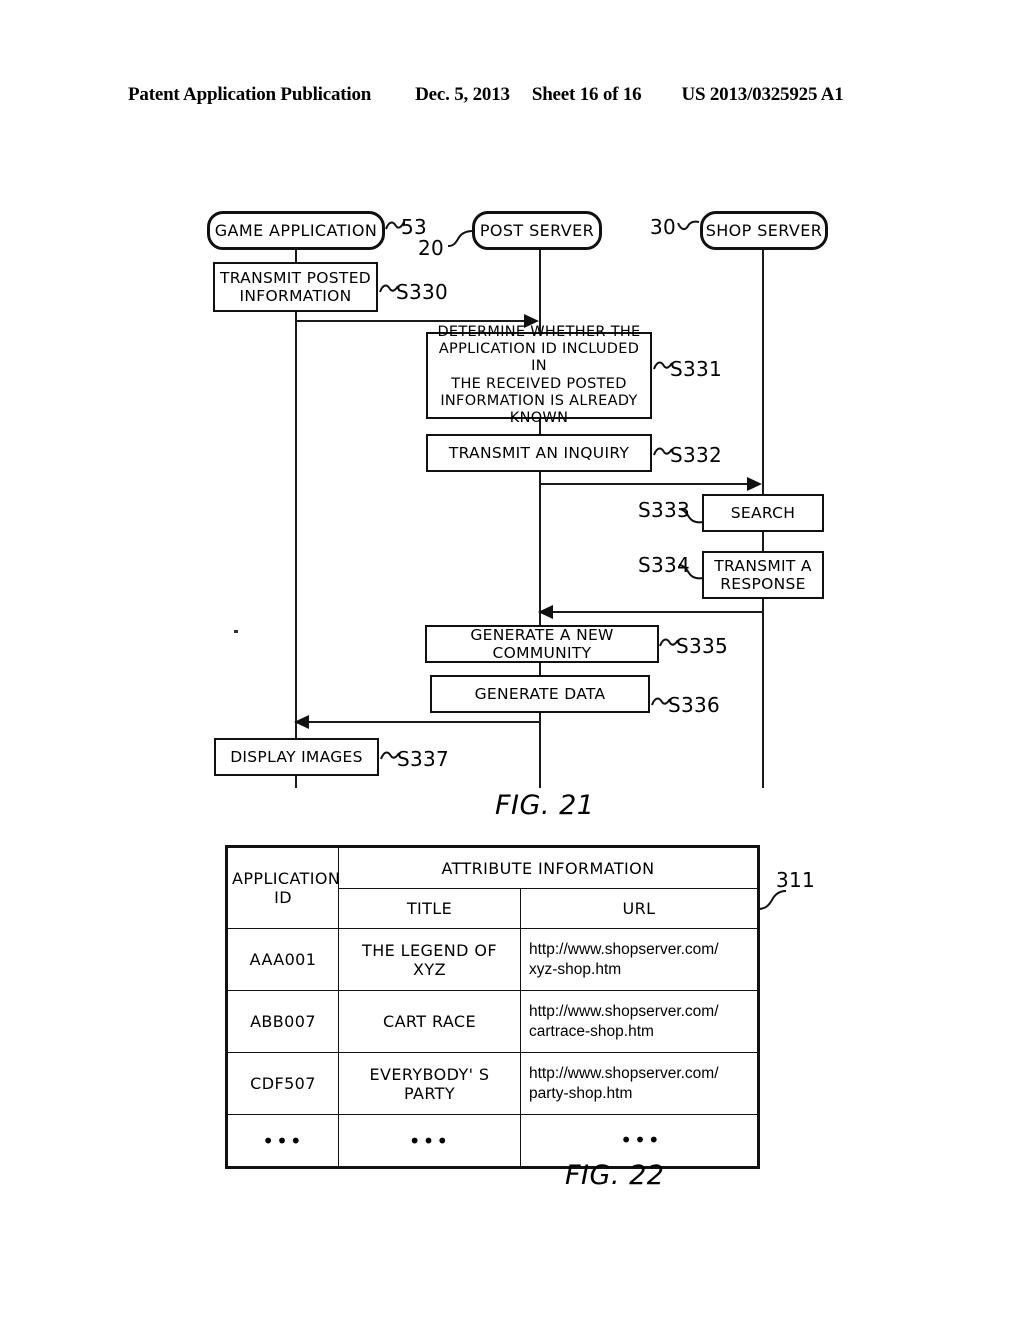 This screenshot has width=1024, height=1320. Describe the element at coordinates (282, 1141) in the screenshot. I see `cell-application-id: •••` at that location.